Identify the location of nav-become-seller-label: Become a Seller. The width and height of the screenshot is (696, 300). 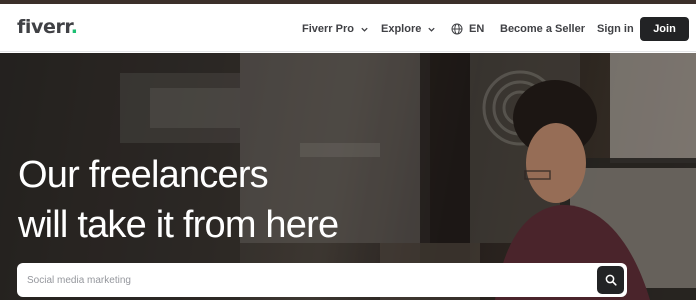
(542, 29).